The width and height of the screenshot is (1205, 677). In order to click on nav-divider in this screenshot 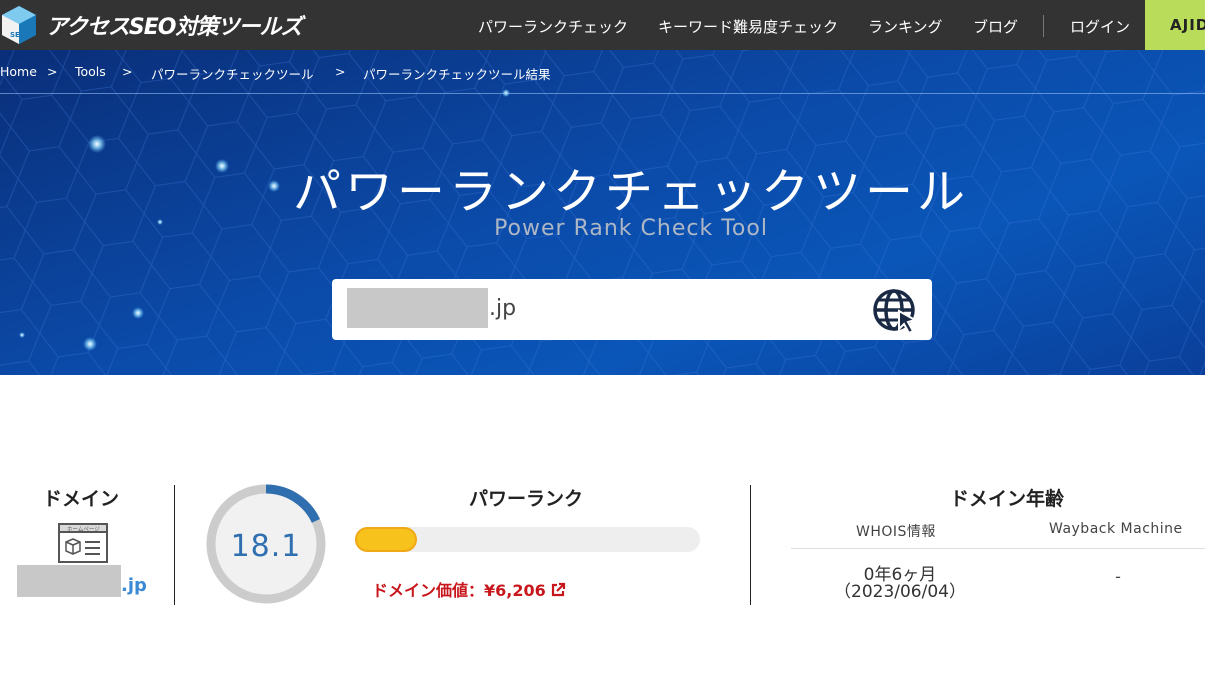, I will do `click(1043, 26)`.